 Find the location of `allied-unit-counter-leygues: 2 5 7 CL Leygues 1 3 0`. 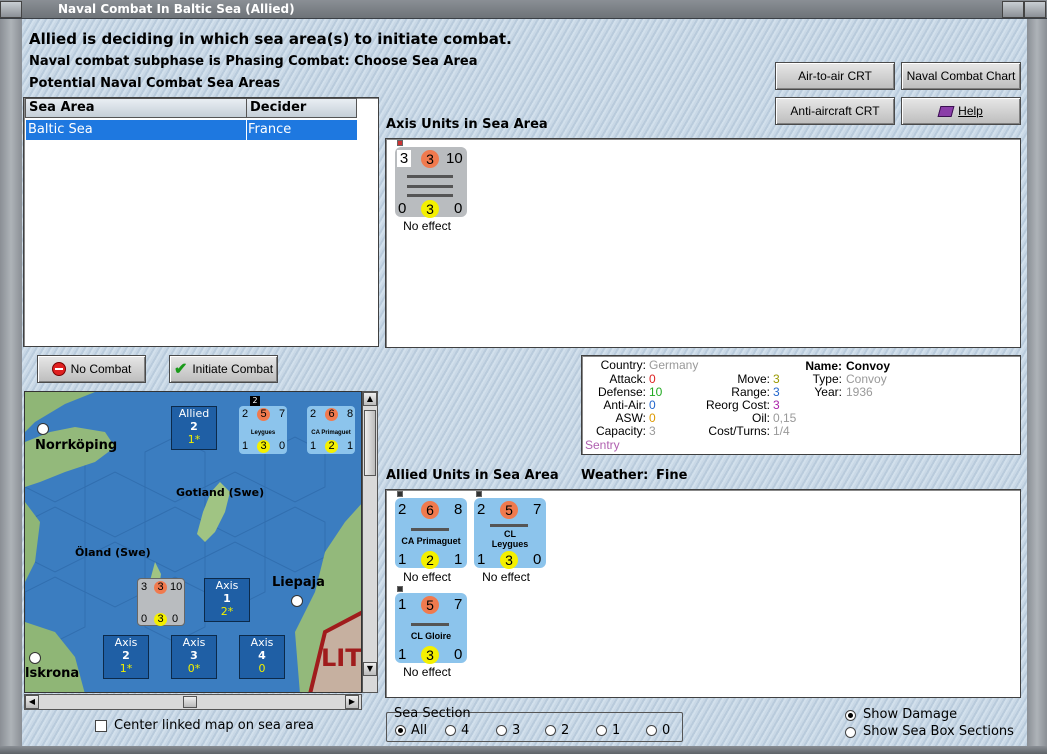

allied-unit-counter-leygues: 2 5 7 CL Leygues 1 3 0 is located at coordinates (510, 530).